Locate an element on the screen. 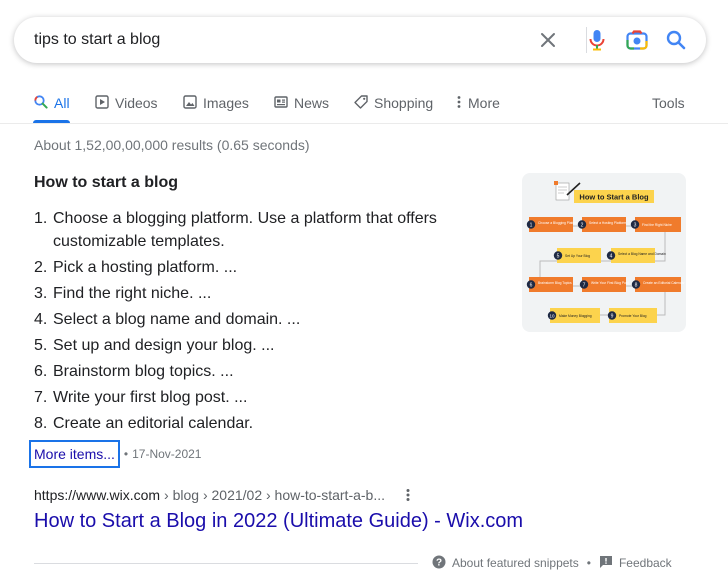  tools-button: Tools is located at coordinates (668, 103).